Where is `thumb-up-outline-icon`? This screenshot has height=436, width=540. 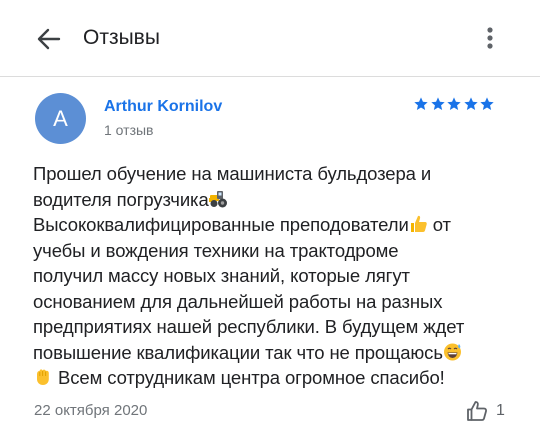
thumb-up-outline-icon is located at coordinates (477, 411).